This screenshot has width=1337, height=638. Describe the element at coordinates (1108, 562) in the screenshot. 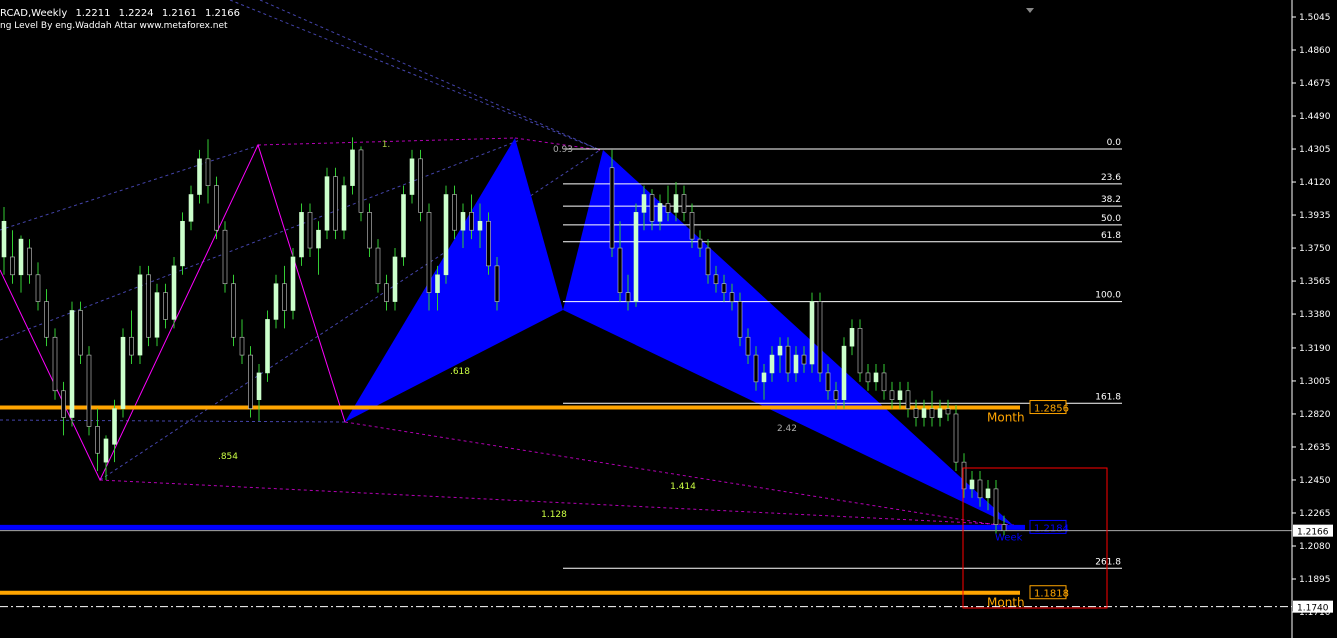

I see `fib-level-label: 261.8` at that location.